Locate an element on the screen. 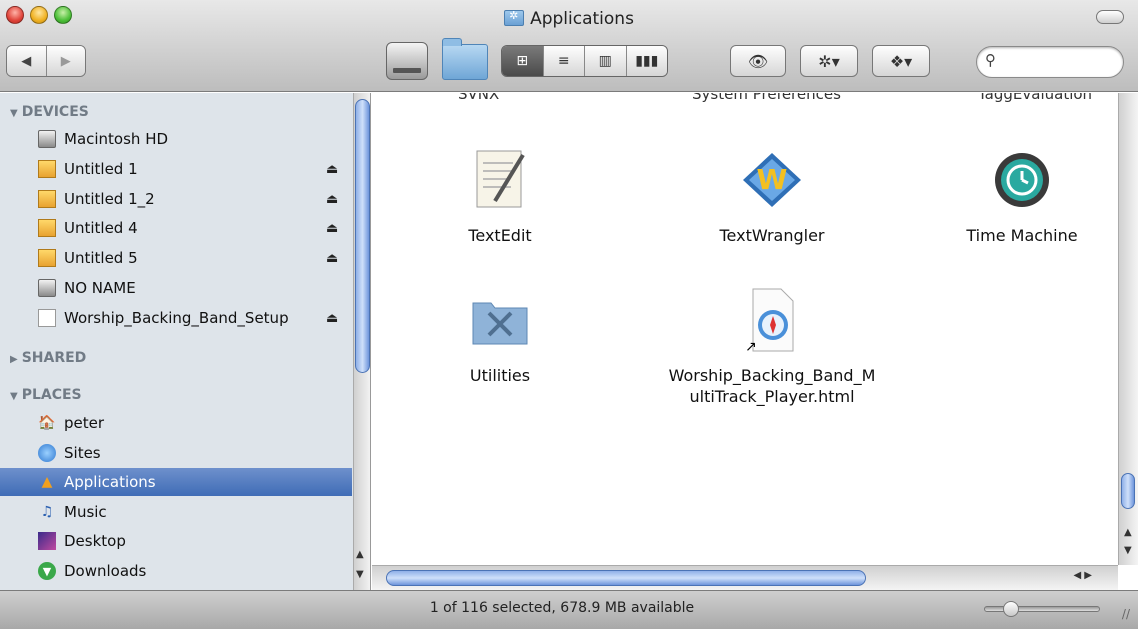  toolbar: Applications ◀ ▶ ⊞ ≡ ▥ ▮▮▮ 👁 ✲▾ ❖▾ ⚲ is located at coordinates (569, 46).